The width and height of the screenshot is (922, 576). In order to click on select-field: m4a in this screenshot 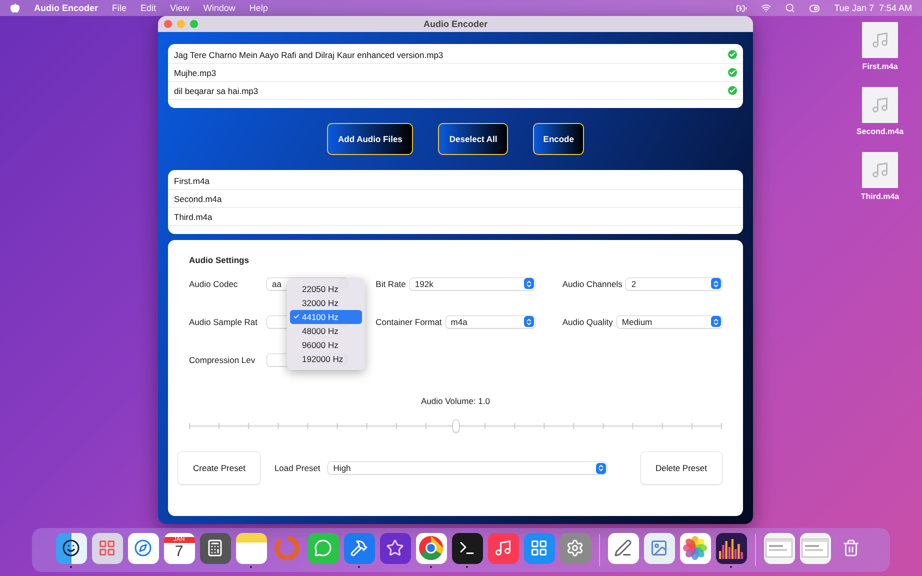, I will do `click(491, 322)`.